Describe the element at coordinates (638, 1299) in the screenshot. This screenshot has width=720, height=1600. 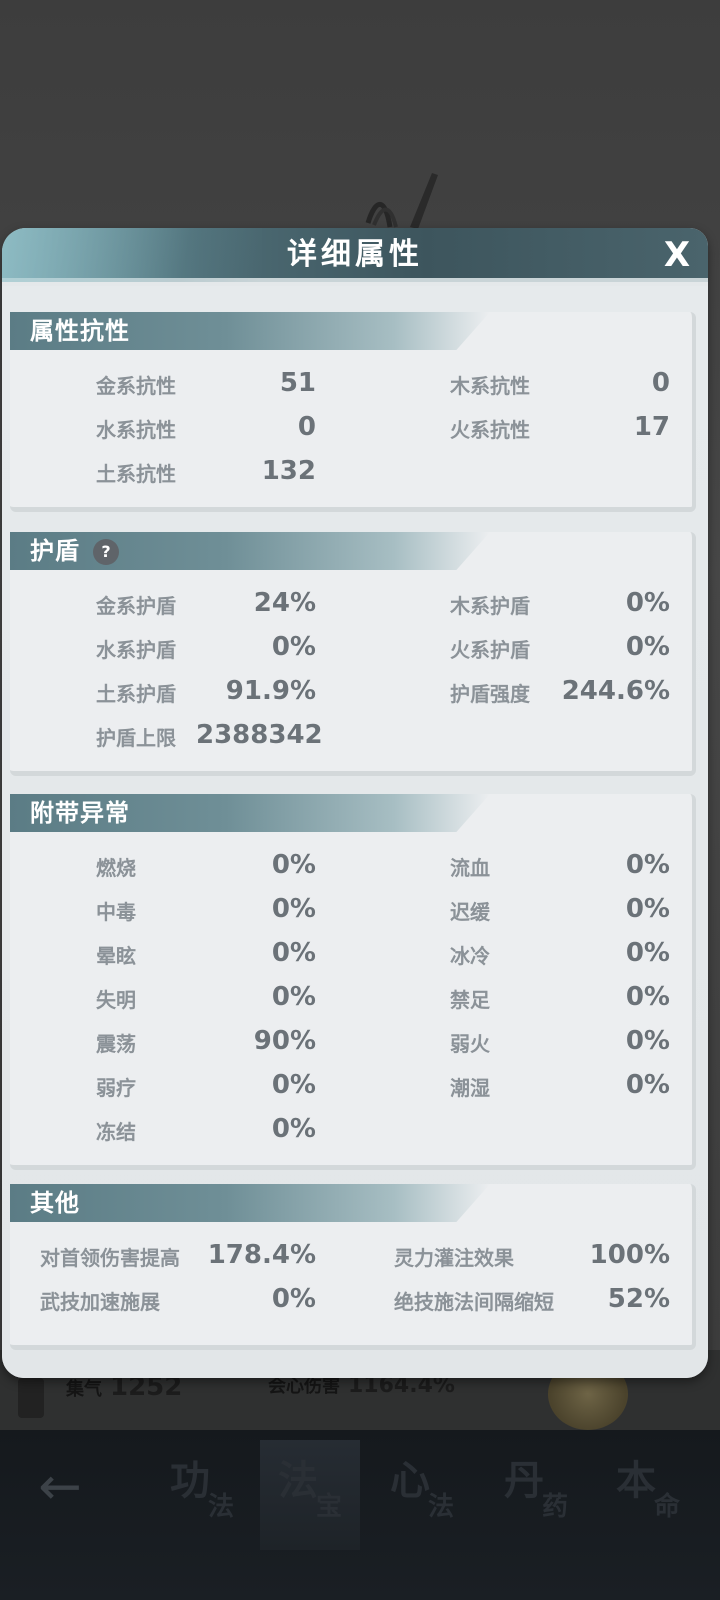
I see `stat-value: 52%` at that location.